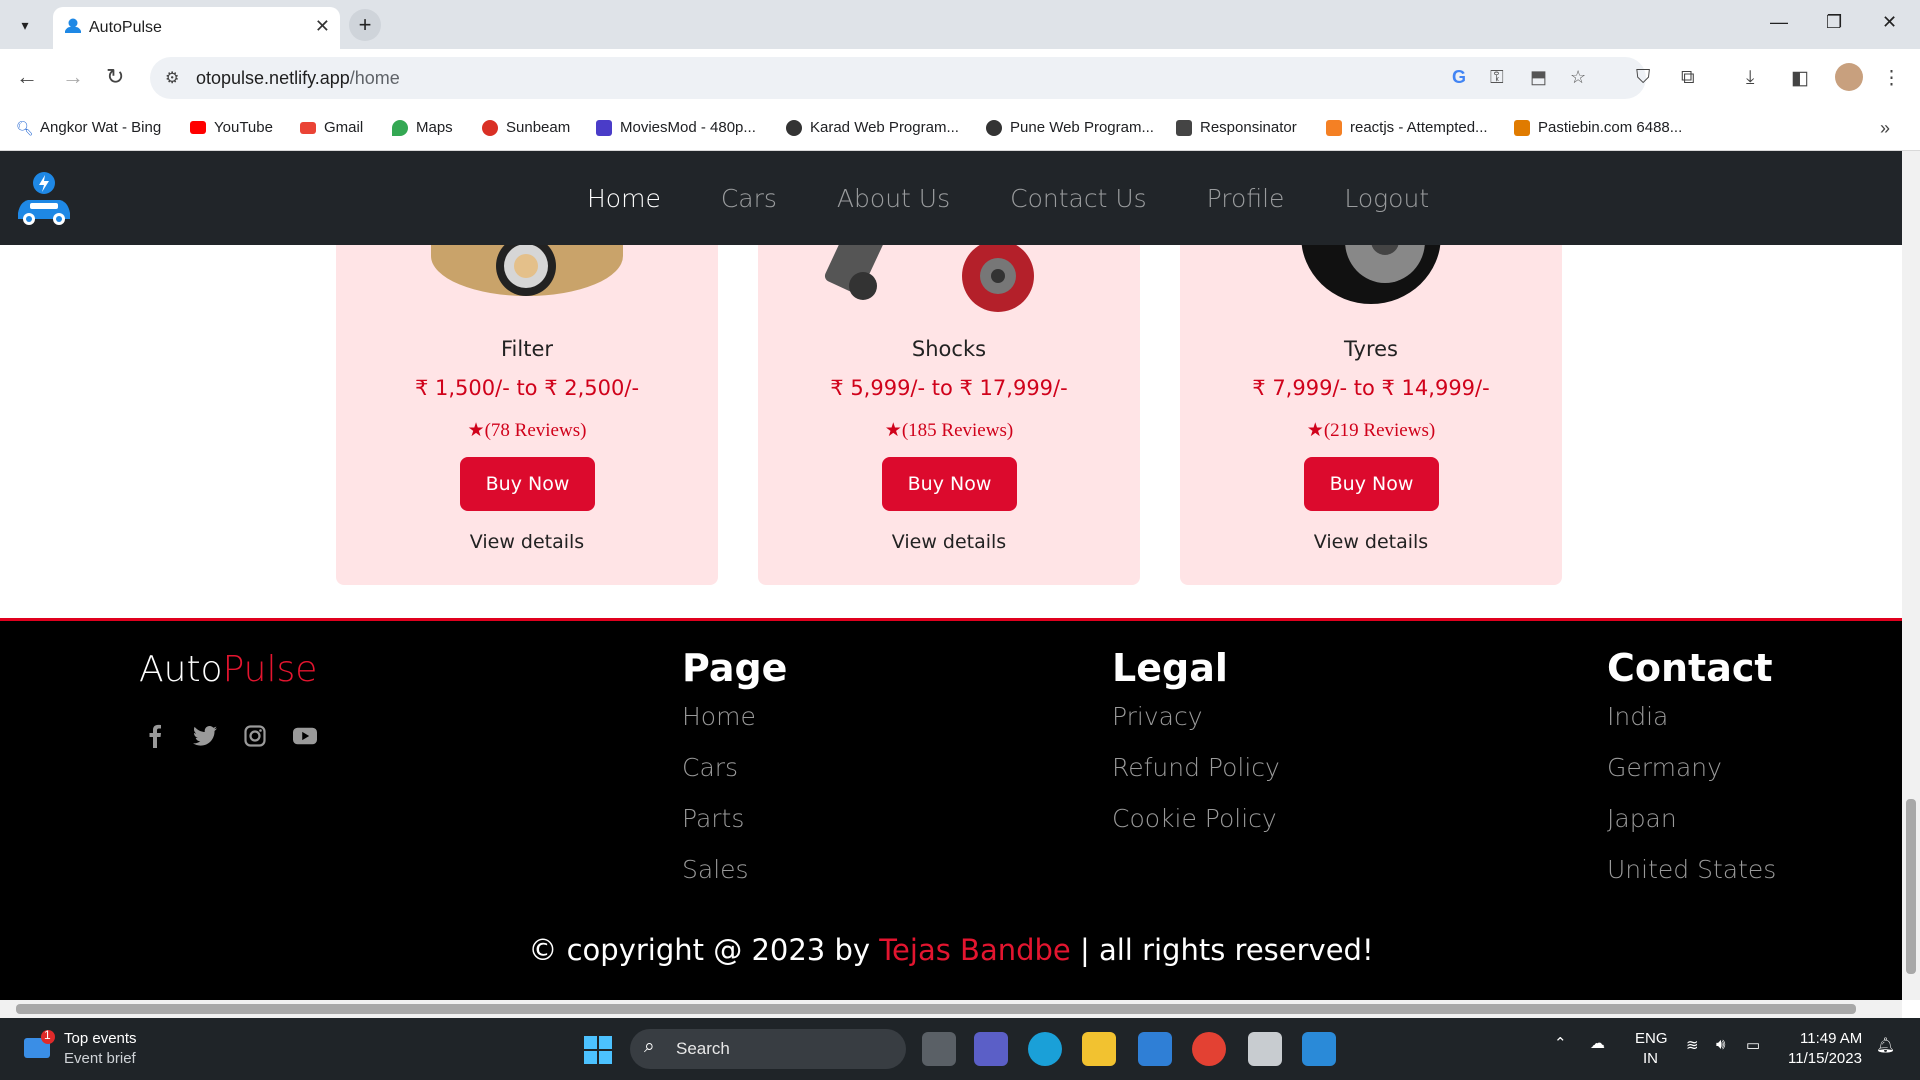 The image size is (1920, 1080). What do you see at coordinates (1538, 77) in the screenshot?
I see `install-app-icon: ⬒` at bounding box center [1538, 77].